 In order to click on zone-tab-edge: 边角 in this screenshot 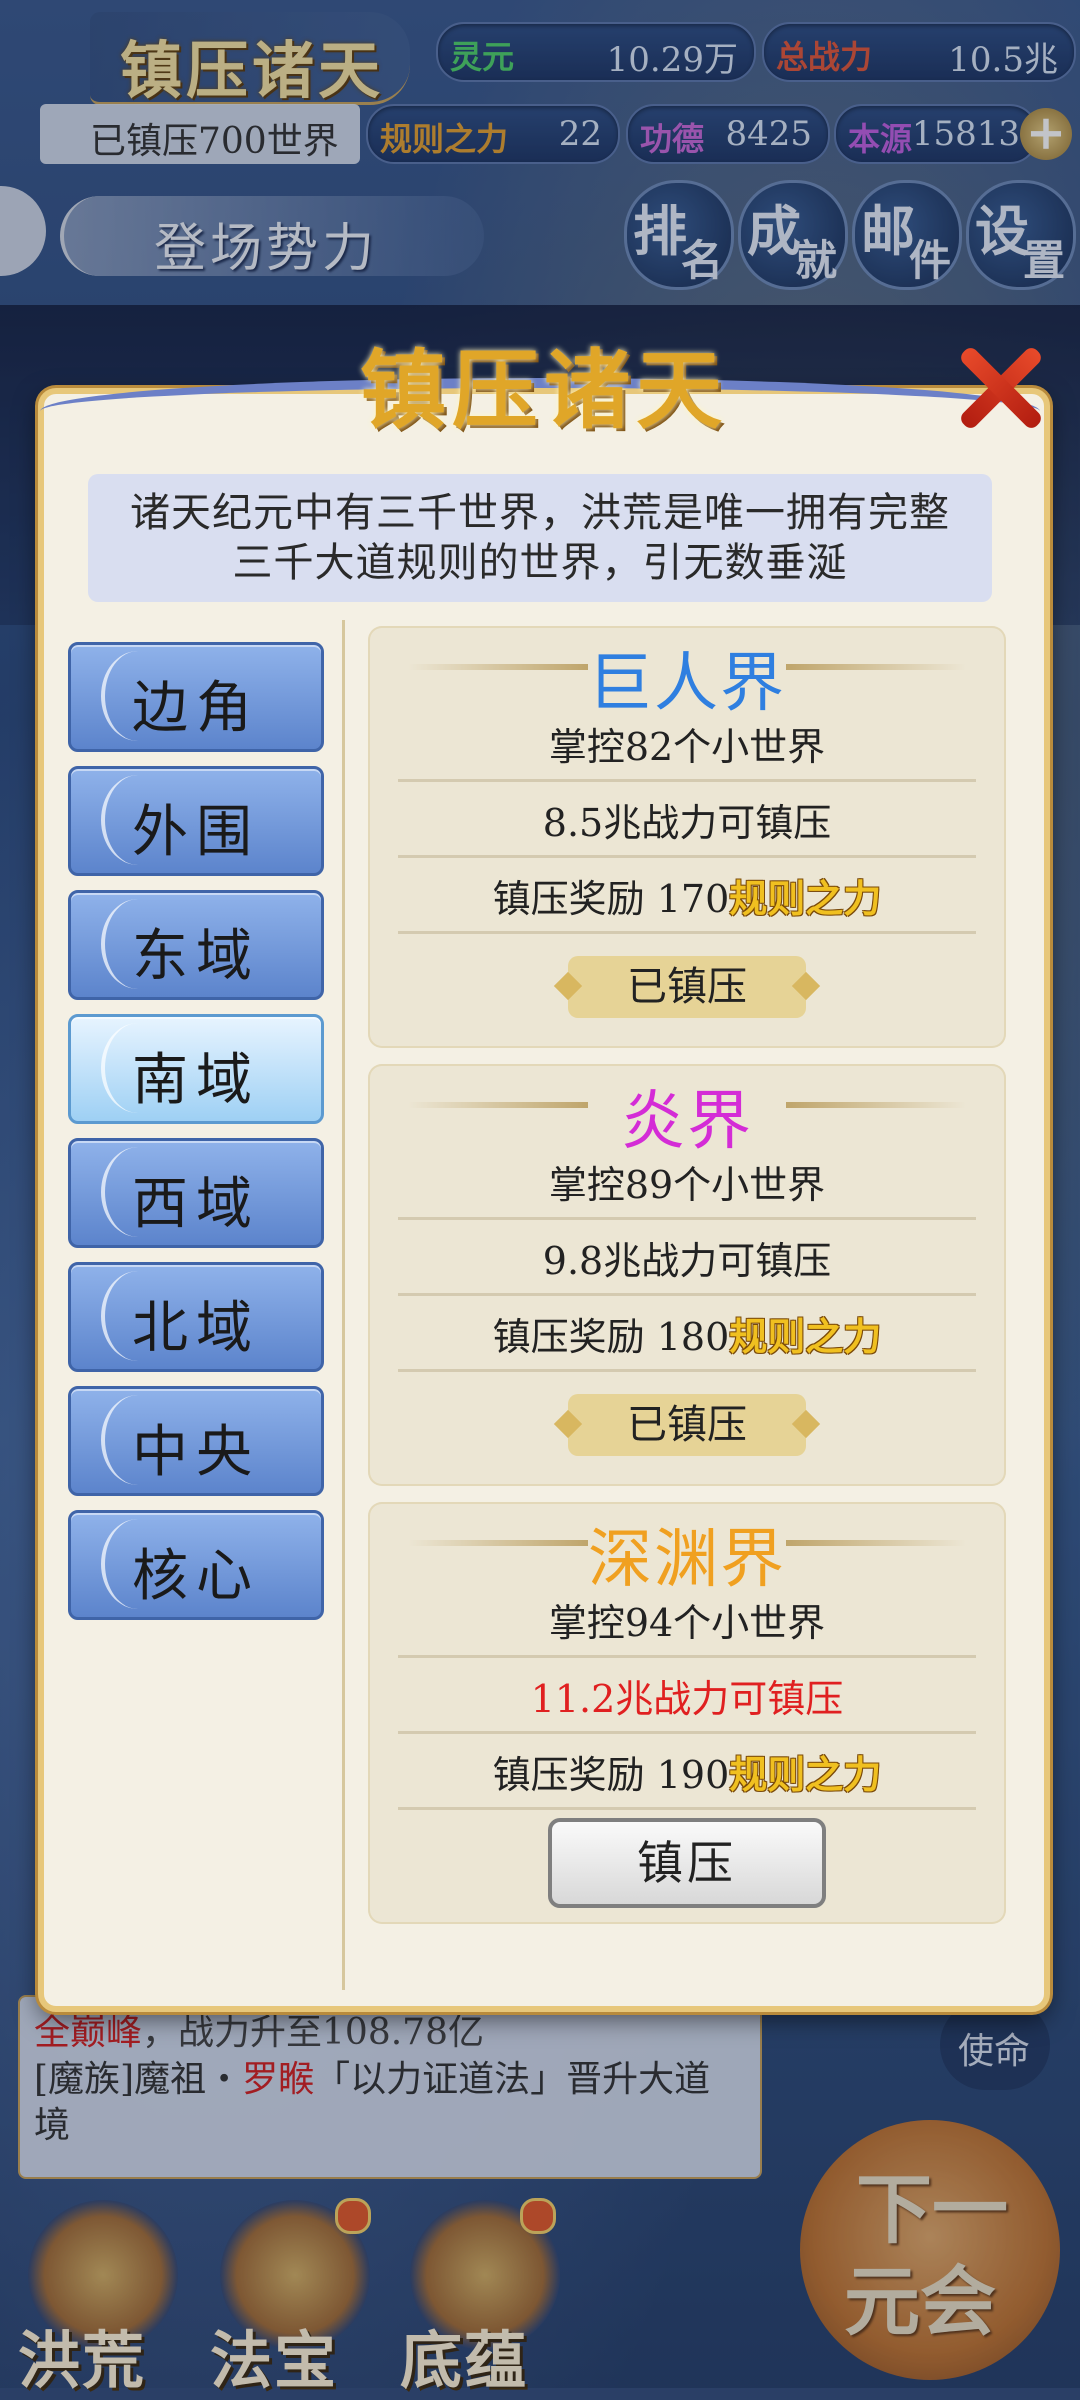, I will do `click(196, 697)`.